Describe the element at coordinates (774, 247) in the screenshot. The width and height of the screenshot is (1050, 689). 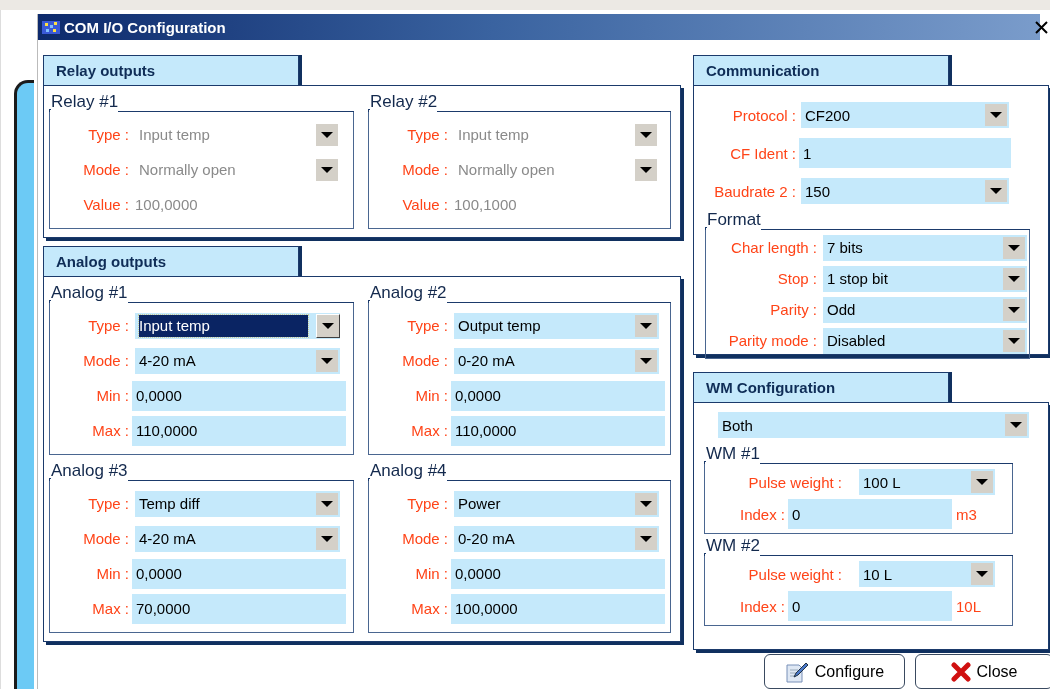
I see `field-label: Char length :` at that location.